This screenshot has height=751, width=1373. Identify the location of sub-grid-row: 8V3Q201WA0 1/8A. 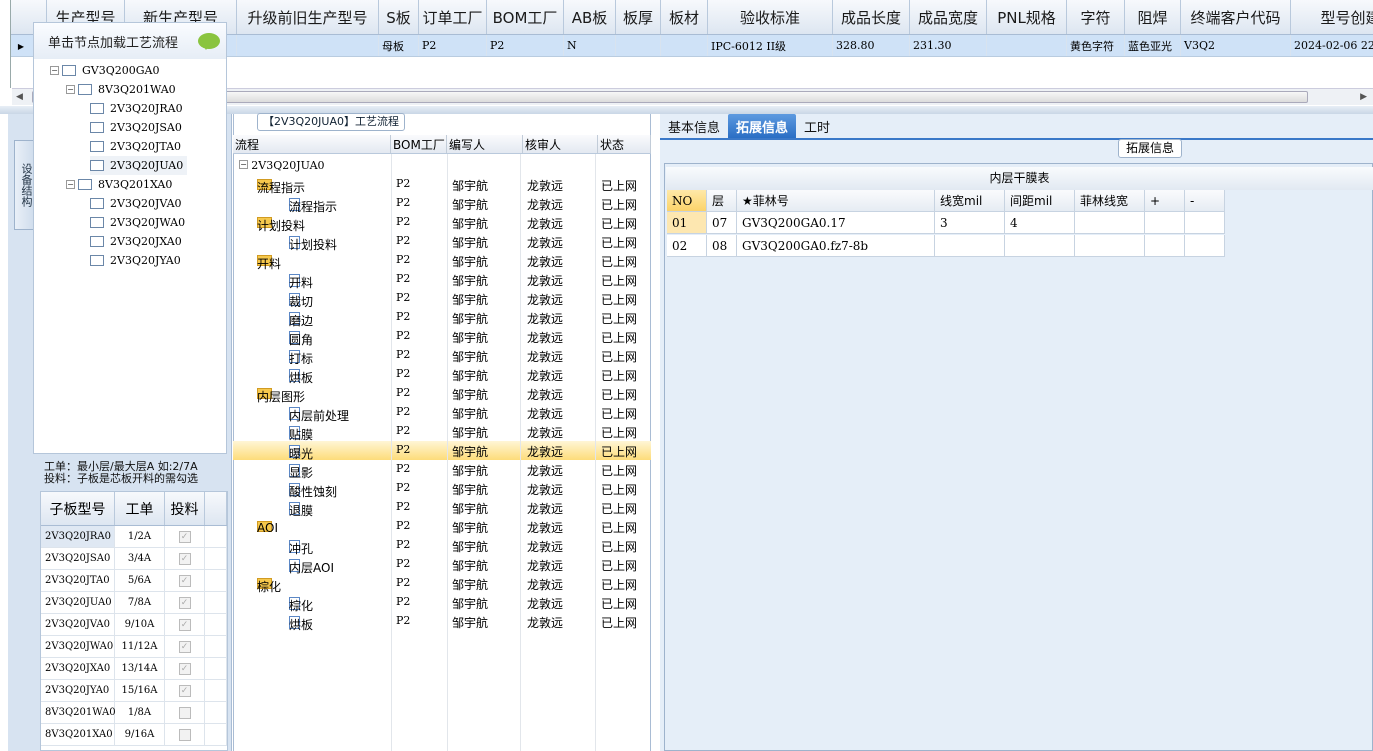
(134, 713).